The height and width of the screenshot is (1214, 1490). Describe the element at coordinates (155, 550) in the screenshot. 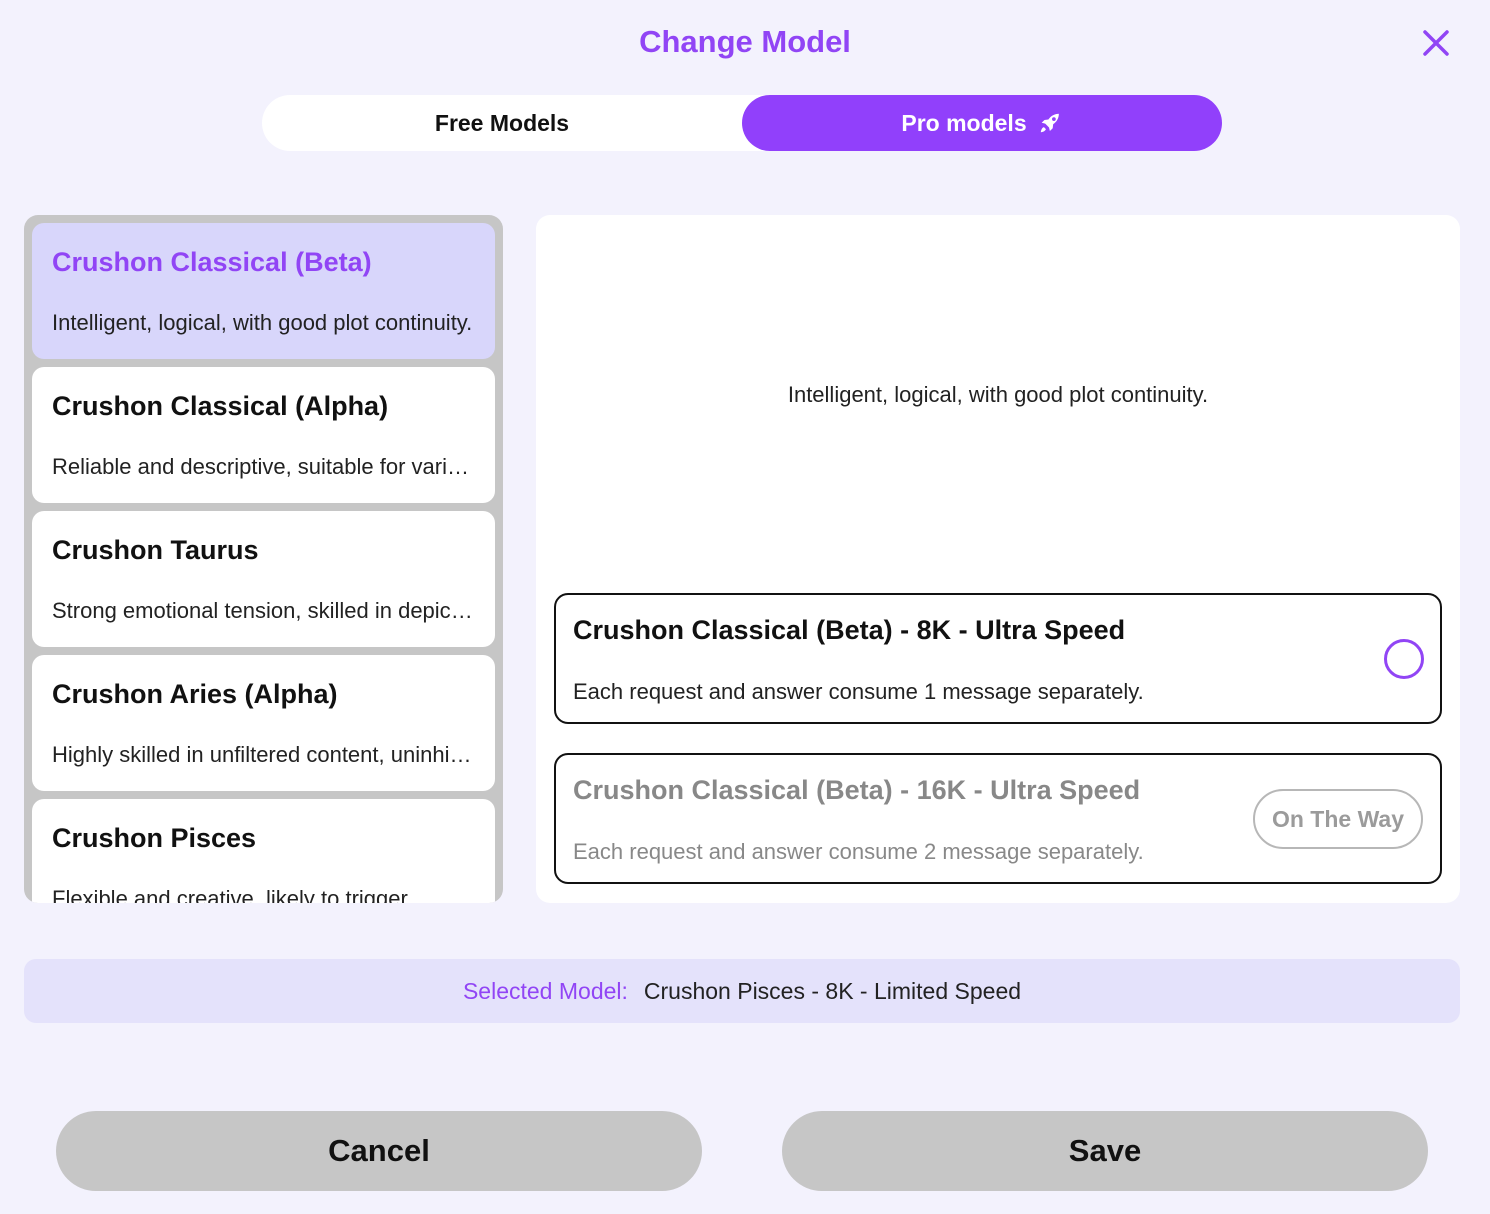

I see `model-name: Crushon Taurus` at that location.